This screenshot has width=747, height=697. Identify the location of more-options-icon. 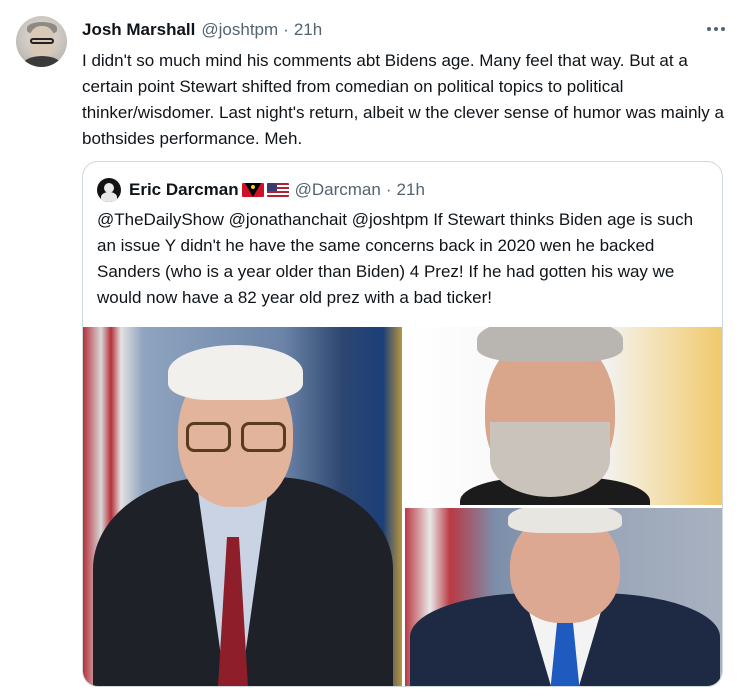
(716, 29).